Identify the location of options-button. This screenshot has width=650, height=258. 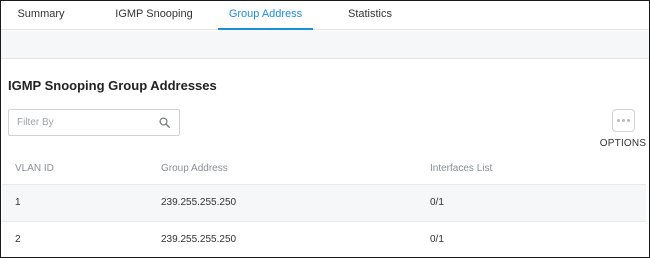
(623, 120).